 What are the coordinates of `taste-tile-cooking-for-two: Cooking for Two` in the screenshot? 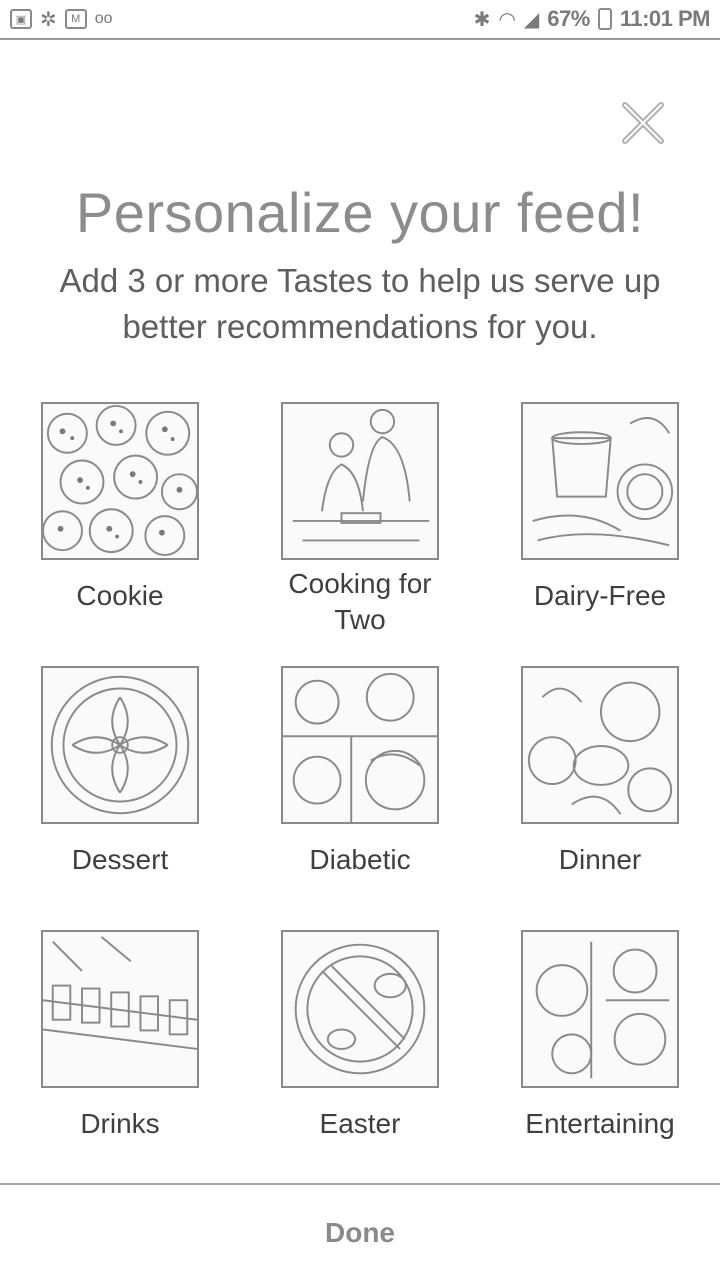 It's located at (360, 520).